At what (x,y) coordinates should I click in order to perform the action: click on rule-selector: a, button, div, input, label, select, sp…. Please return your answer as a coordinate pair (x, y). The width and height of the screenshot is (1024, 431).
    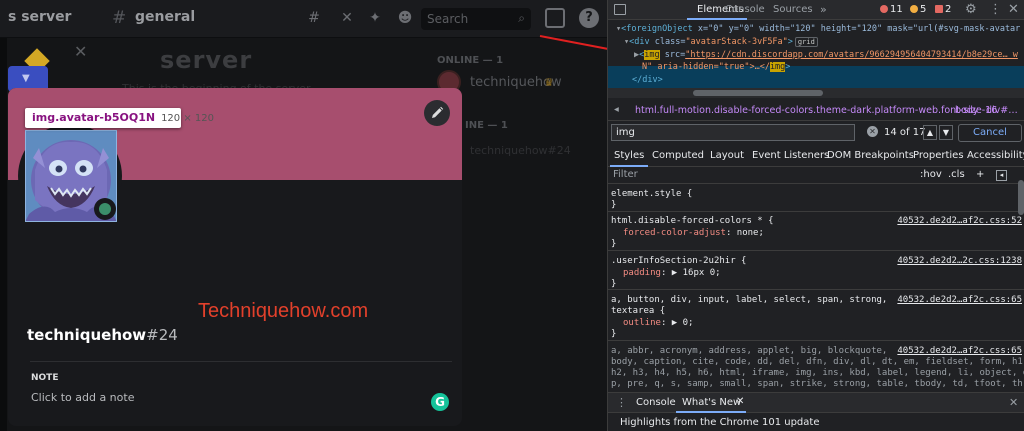
    Looking at the image, I should click on (749, 300).